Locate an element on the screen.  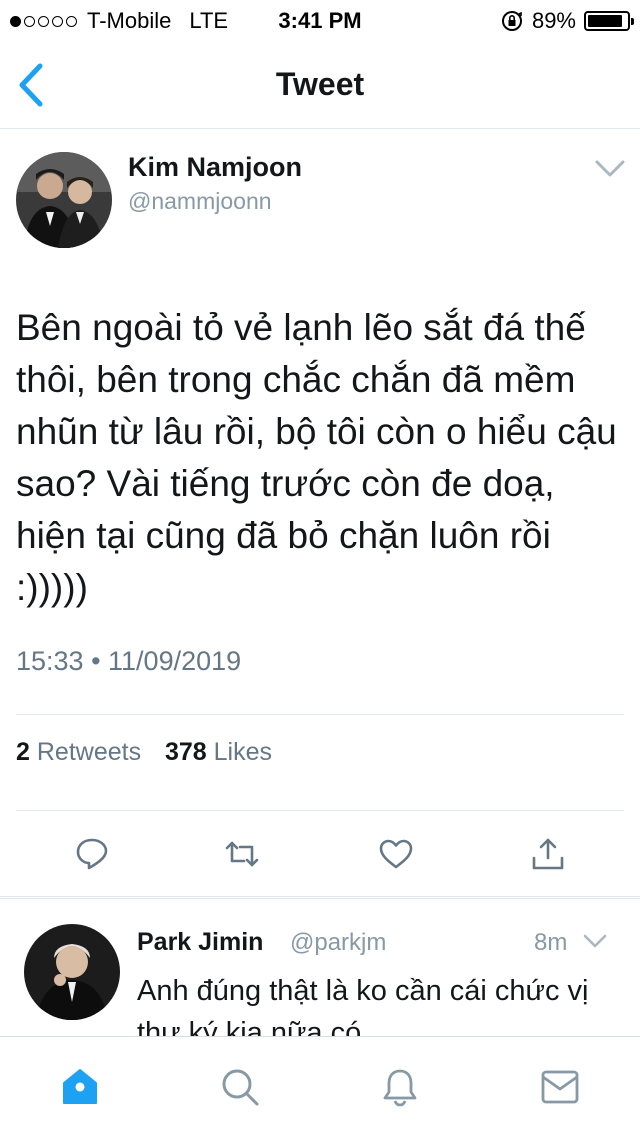
likes-count: 378 is located at coordinates (186, 752).